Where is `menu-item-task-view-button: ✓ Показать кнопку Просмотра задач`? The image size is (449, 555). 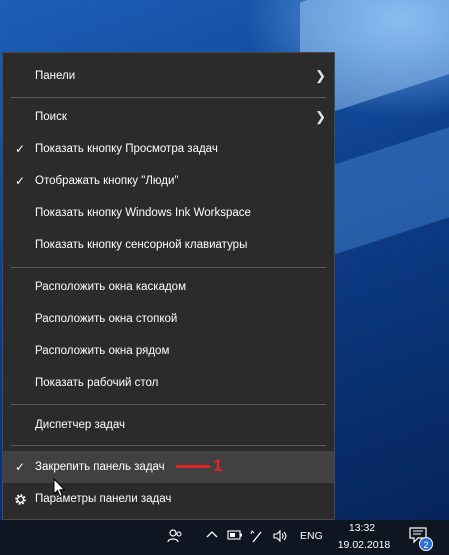 menu-item-task-view-button: ✓ Показать кнопку Просмотра задач is located at coordinates (168, 149).